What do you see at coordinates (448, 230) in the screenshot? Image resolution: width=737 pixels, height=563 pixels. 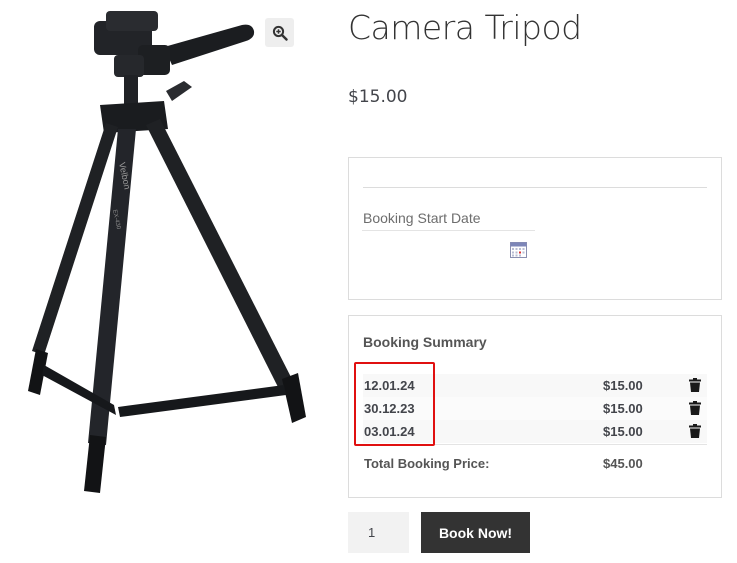 I see `booking-start-date-field` at bounding box center [448, 230].